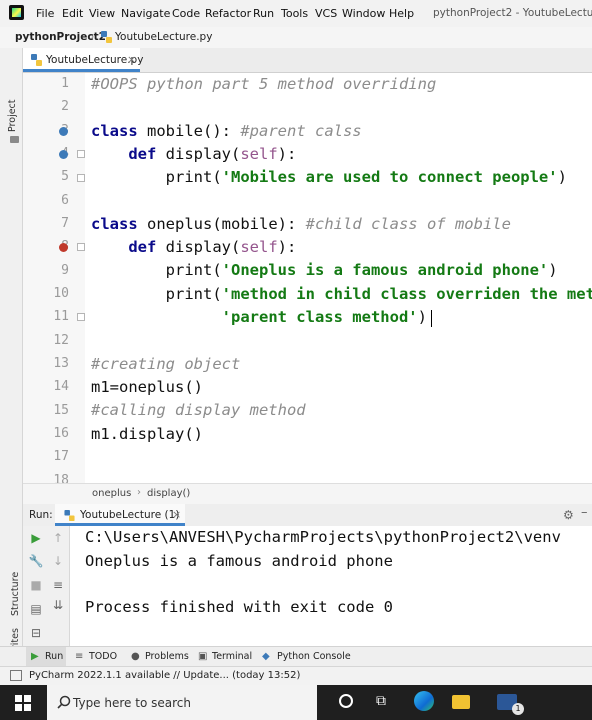 The height and width of the screenshot is (720, 592). What do you see at coordinates (15, 594) in the screenshot?
I see `structure-tool-button: Structure` at bounding box center [15, 594].